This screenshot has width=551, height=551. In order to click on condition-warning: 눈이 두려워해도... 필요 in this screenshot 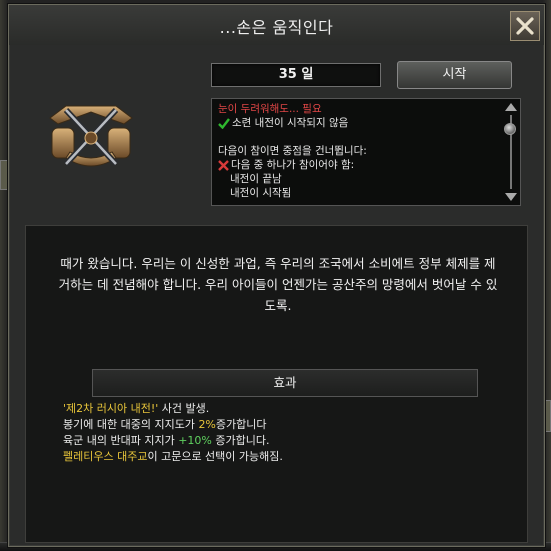, I will do `click(270, 109)`.